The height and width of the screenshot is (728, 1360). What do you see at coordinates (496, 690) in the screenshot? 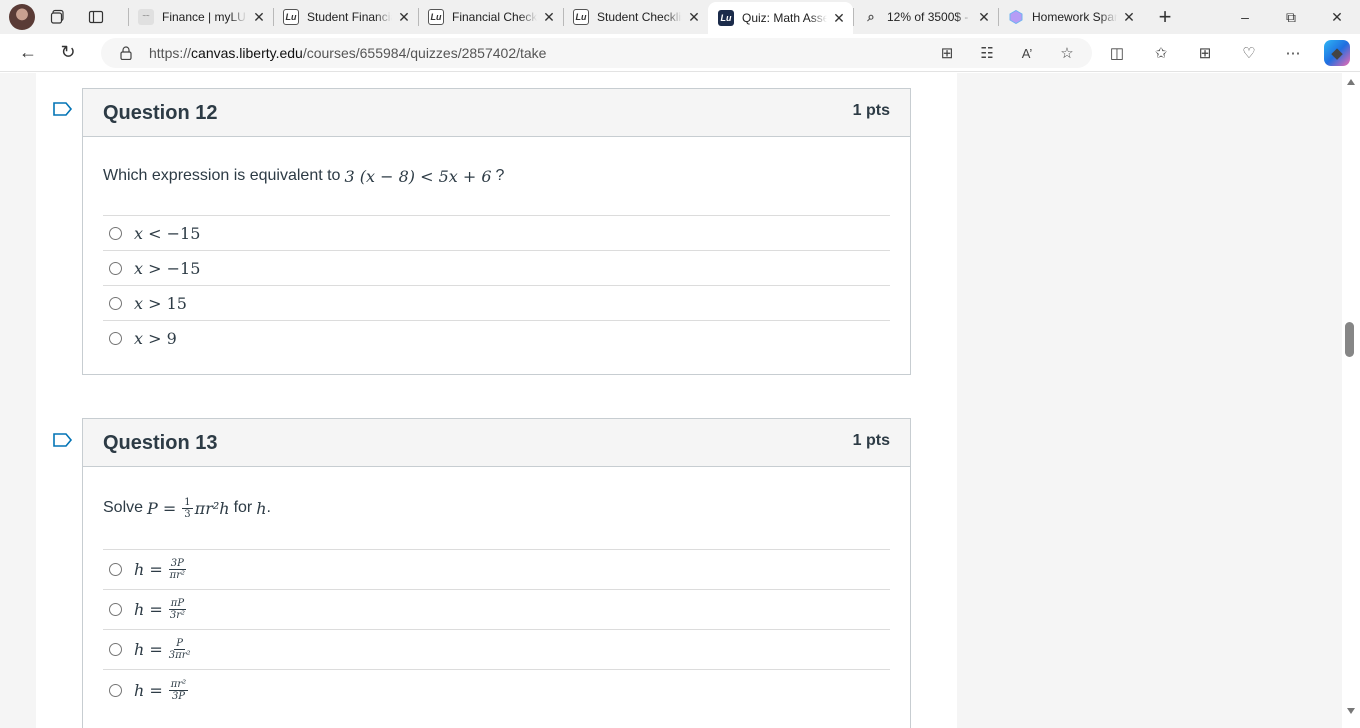
I see `answer-option: h = πr² 3P` at bounding box center [496, 690].